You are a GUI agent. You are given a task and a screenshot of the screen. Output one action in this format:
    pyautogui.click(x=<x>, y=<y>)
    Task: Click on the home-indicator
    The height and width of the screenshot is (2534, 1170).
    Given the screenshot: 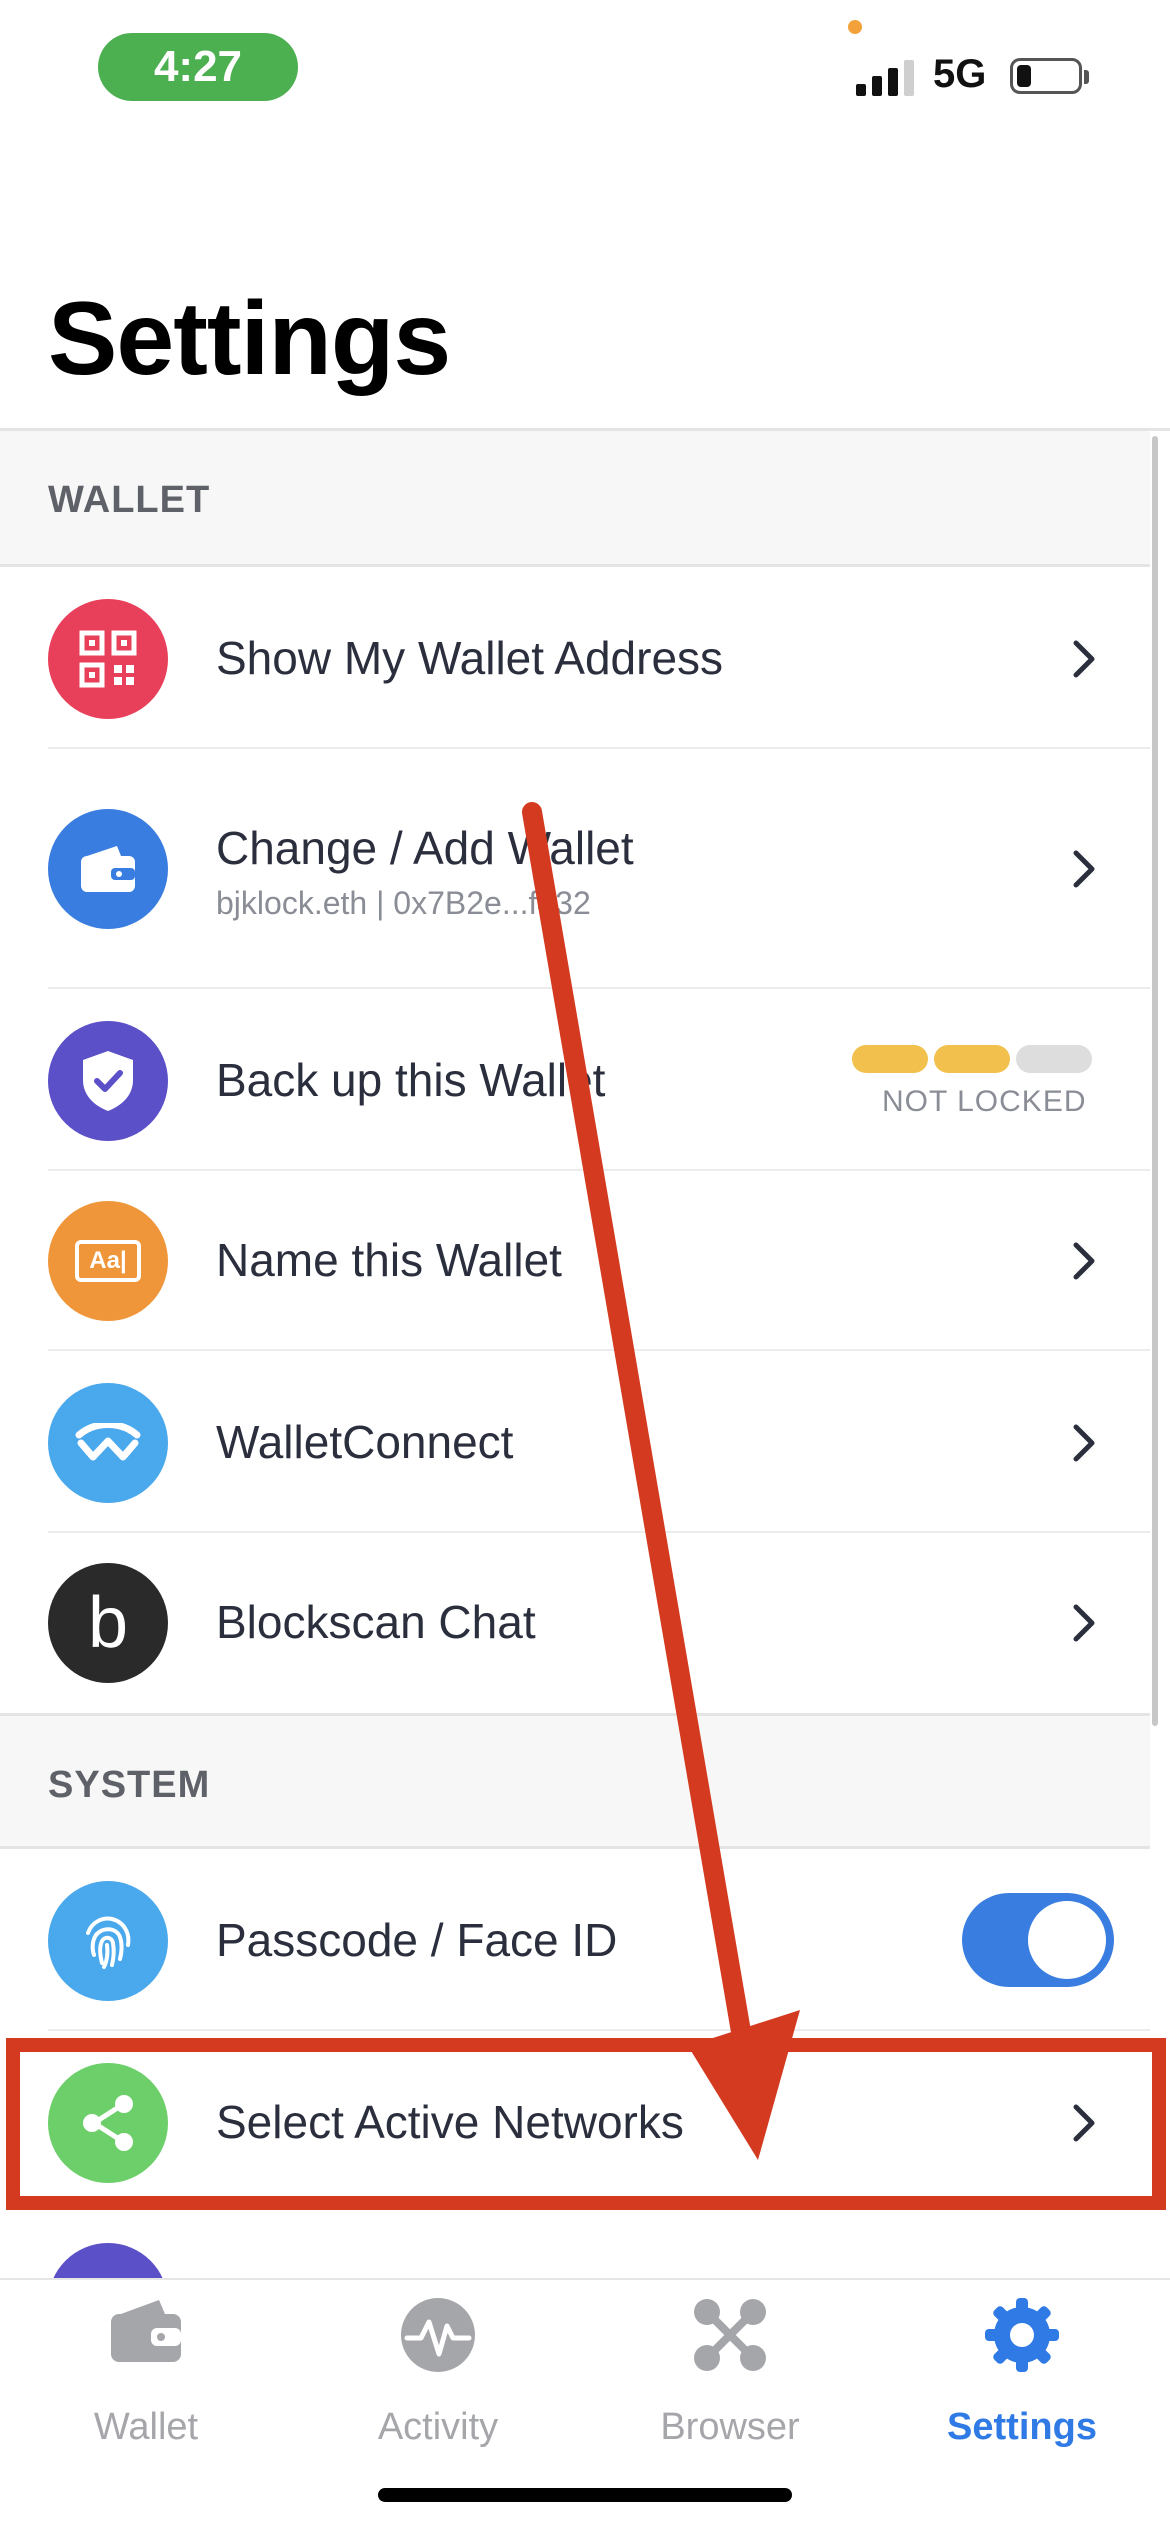 What is the action you would take?
    pyautogui.click(x=585, y=2495)
    